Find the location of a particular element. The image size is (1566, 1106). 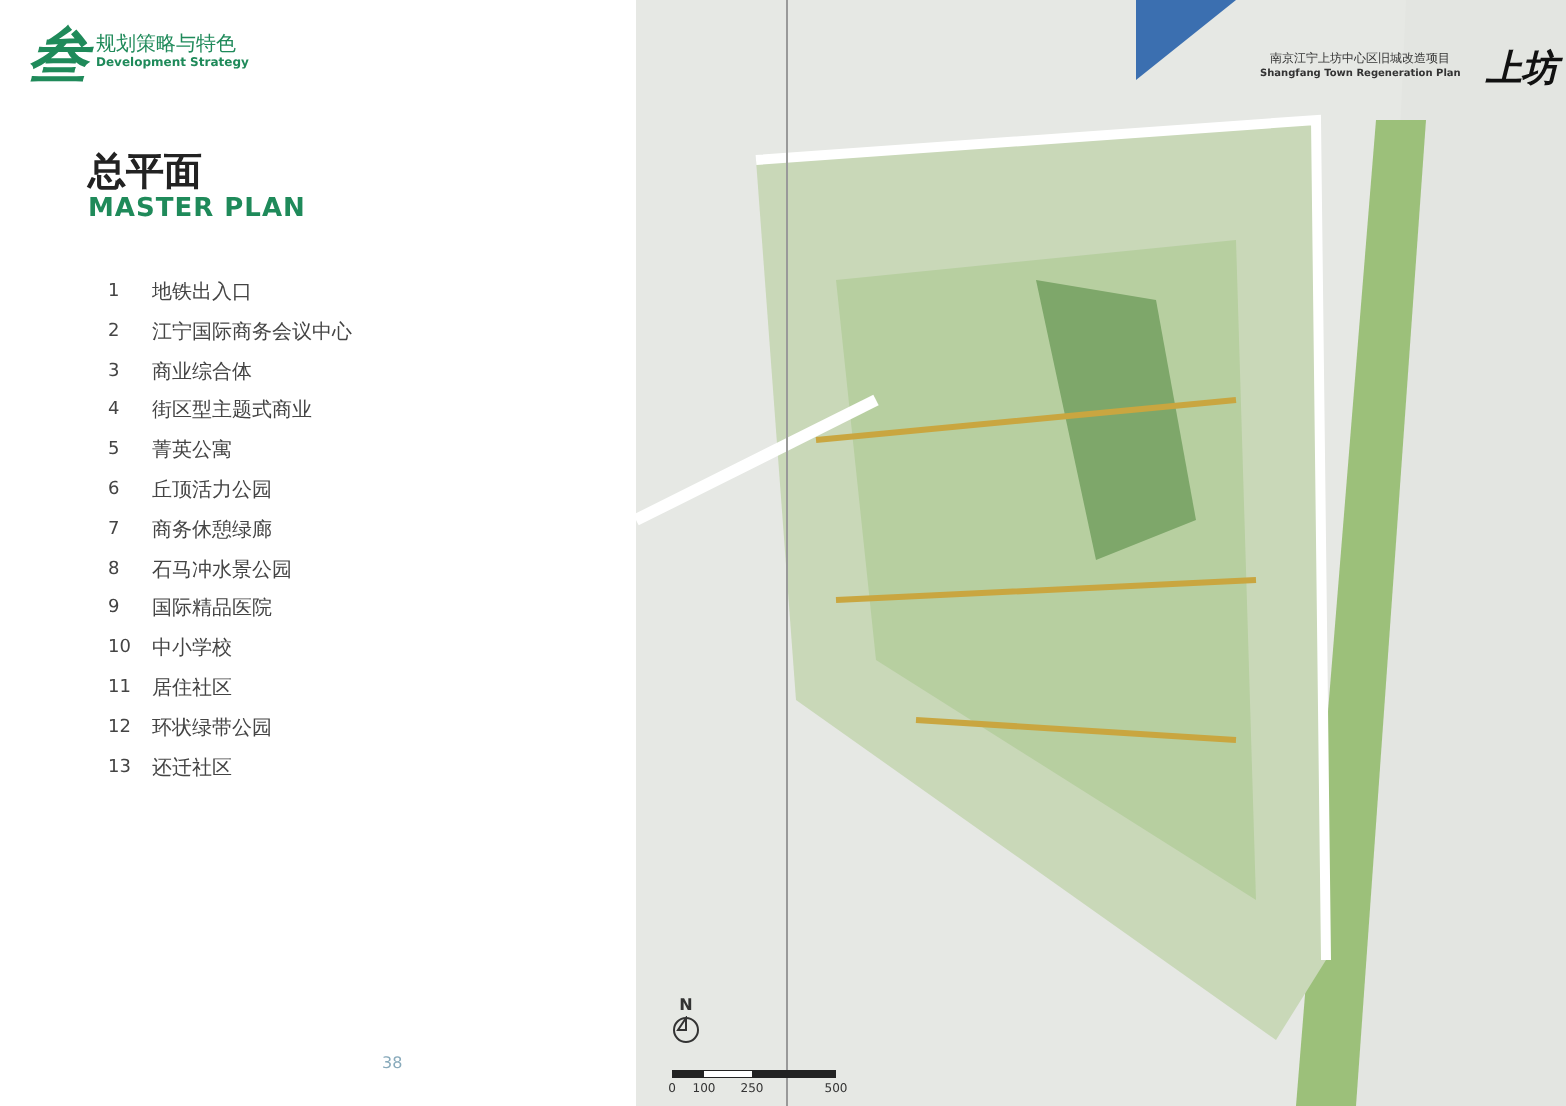

legend-label: 商业综合体 is located at coordinates (202, 372).